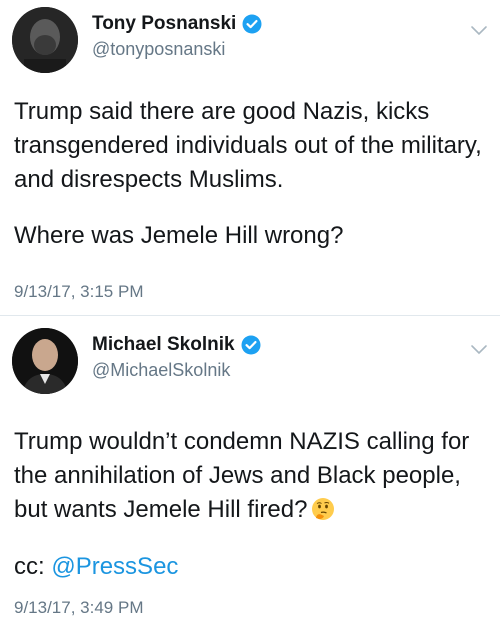 The height and width of the screenshot is (631, 500). What do you see at coordinates (78, 292) in the screenshot?
I see `timestamp: 9/13/17, 3:15 PM` at bounding box center [78, 292].